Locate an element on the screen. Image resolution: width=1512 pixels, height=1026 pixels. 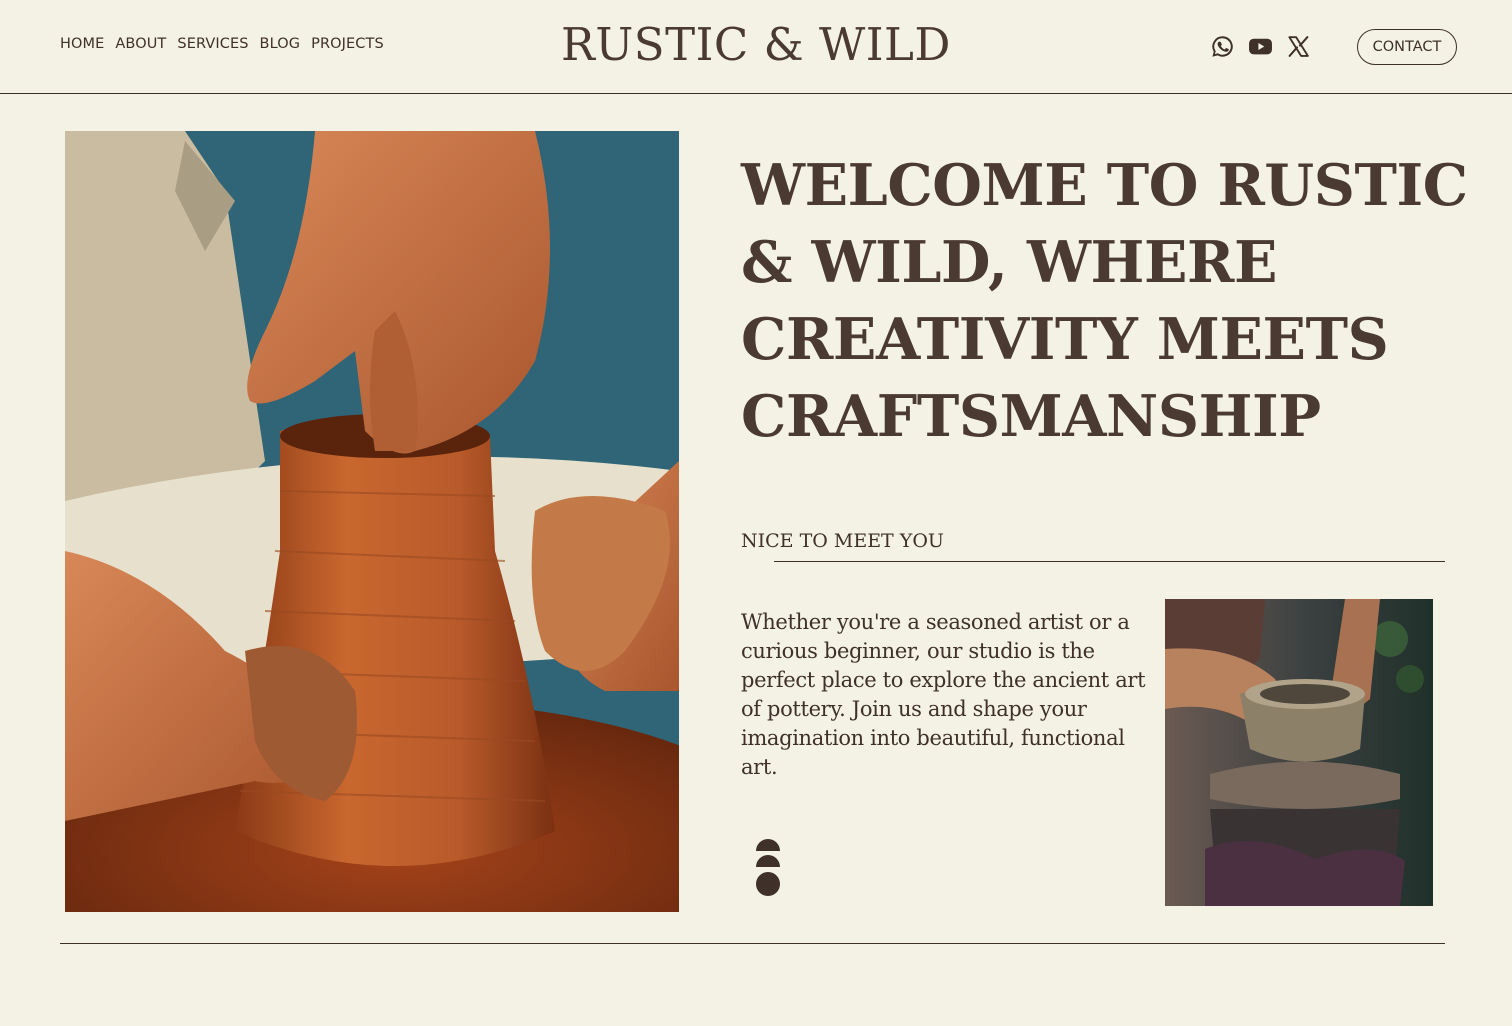
main-nav: HOME ABOUT SERVICES BLOG PROJECTS is located at coordinates (222, 44).